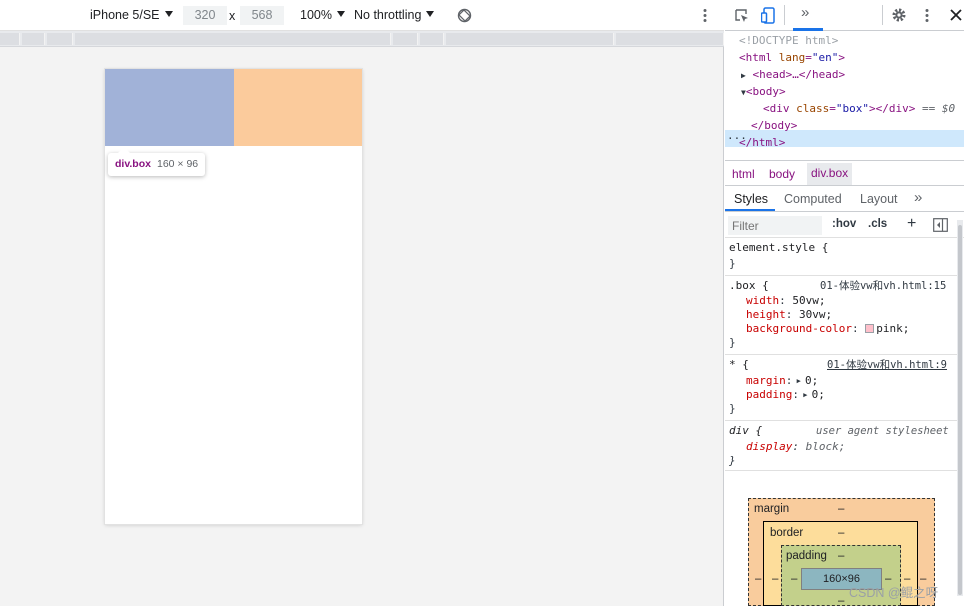 The width and height of the screenshot is (964, 607). What do you see at coordinates (749, 285) in the screenshot?
I see `box-selector: .box {` at bounding box center [749, 285].